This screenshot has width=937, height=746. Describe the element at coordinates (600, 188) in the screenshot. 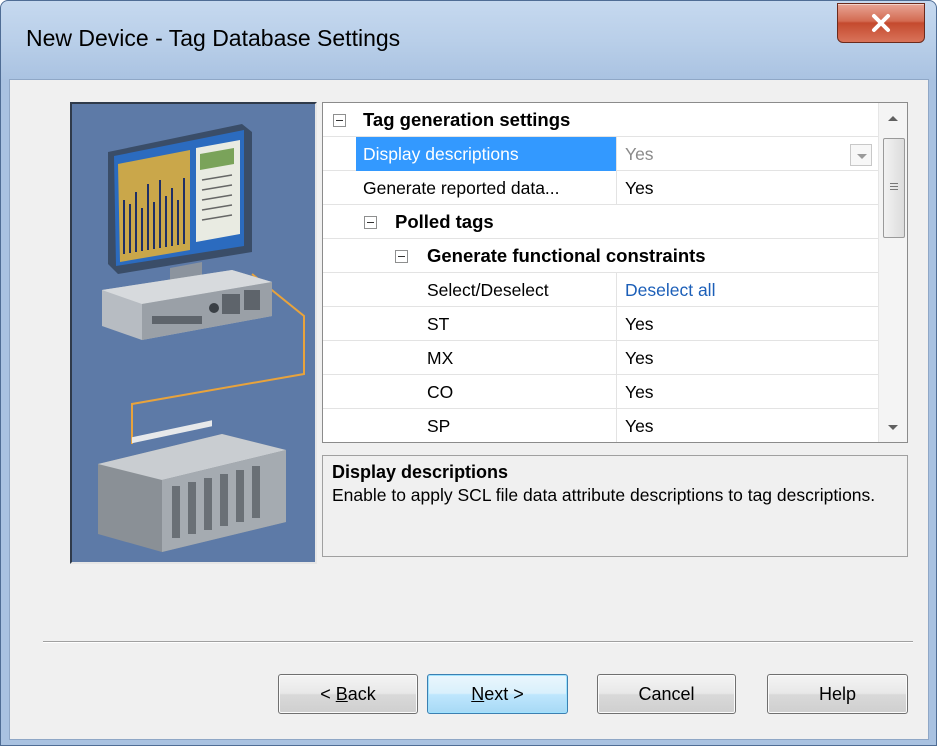

I see `property-generate-reported-data: Generate reported data... Yes` at that location.